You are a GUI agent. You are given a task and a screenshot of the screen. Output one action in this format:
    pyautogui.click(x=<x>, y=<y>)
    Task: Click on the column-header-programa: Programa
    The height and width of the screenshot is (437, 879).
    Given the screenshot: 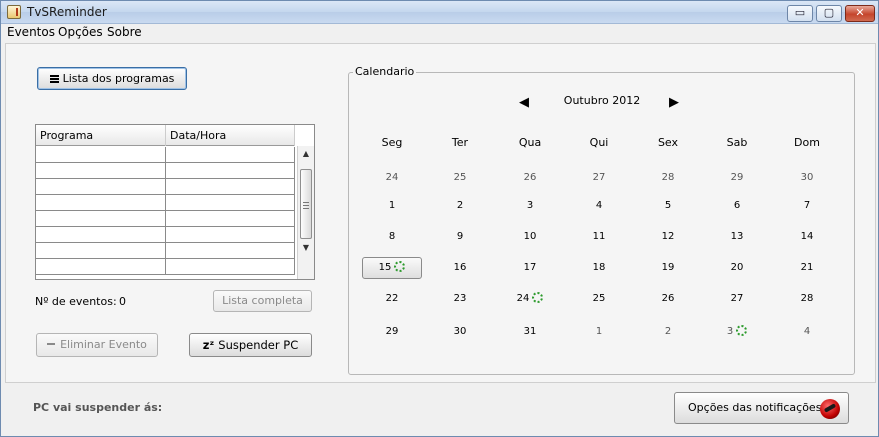 What is the action you would take?
    pyautogui.click(x=101, y=135)
    